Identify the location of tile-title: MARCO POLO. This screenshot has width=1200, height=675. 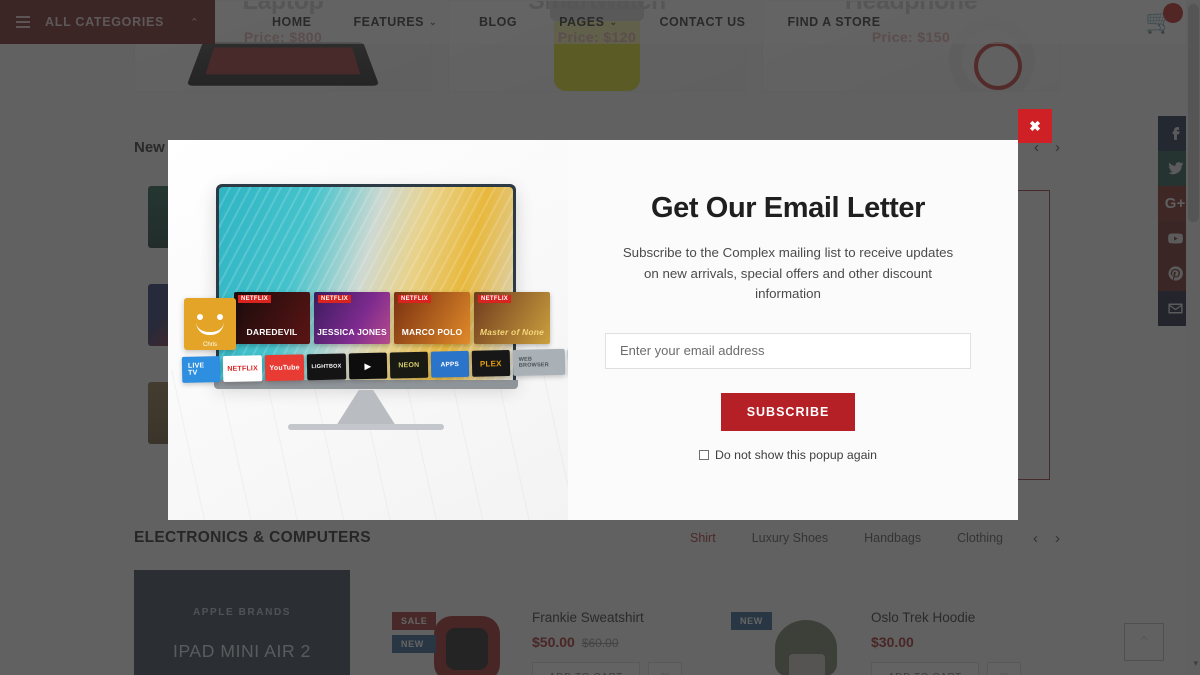
(432, 332).